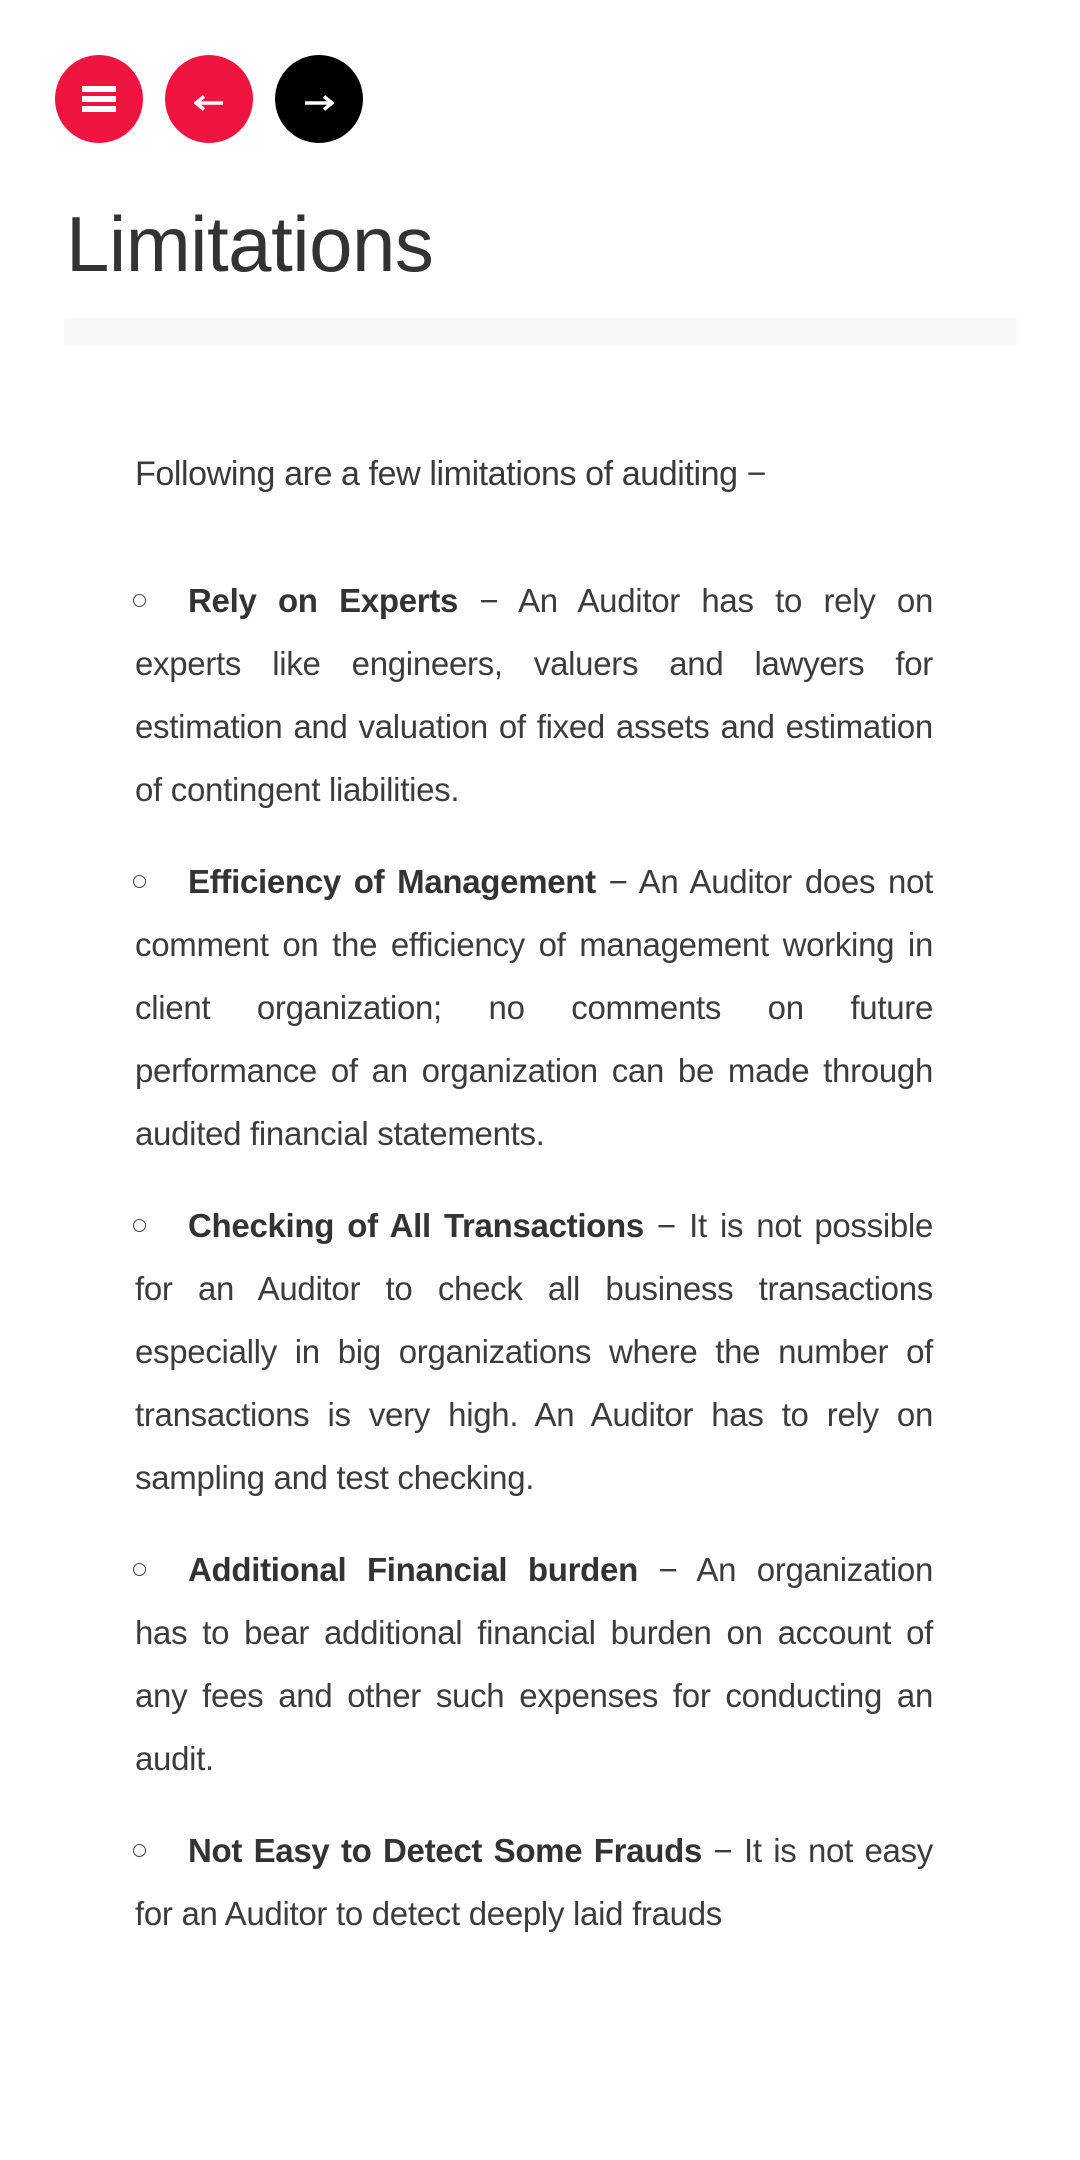 The height and width of the screenshot is (2160, 1080). I want to click on limitation-term: Not Easy to Detect Some Frauds, so click(445, 1850).